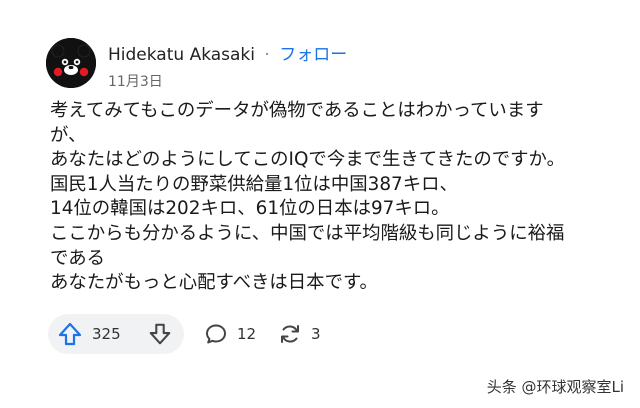 Image resolution: width=640 pixels, height=408 pixels. I want to click on vote-pill: 325, so click(116, 334).